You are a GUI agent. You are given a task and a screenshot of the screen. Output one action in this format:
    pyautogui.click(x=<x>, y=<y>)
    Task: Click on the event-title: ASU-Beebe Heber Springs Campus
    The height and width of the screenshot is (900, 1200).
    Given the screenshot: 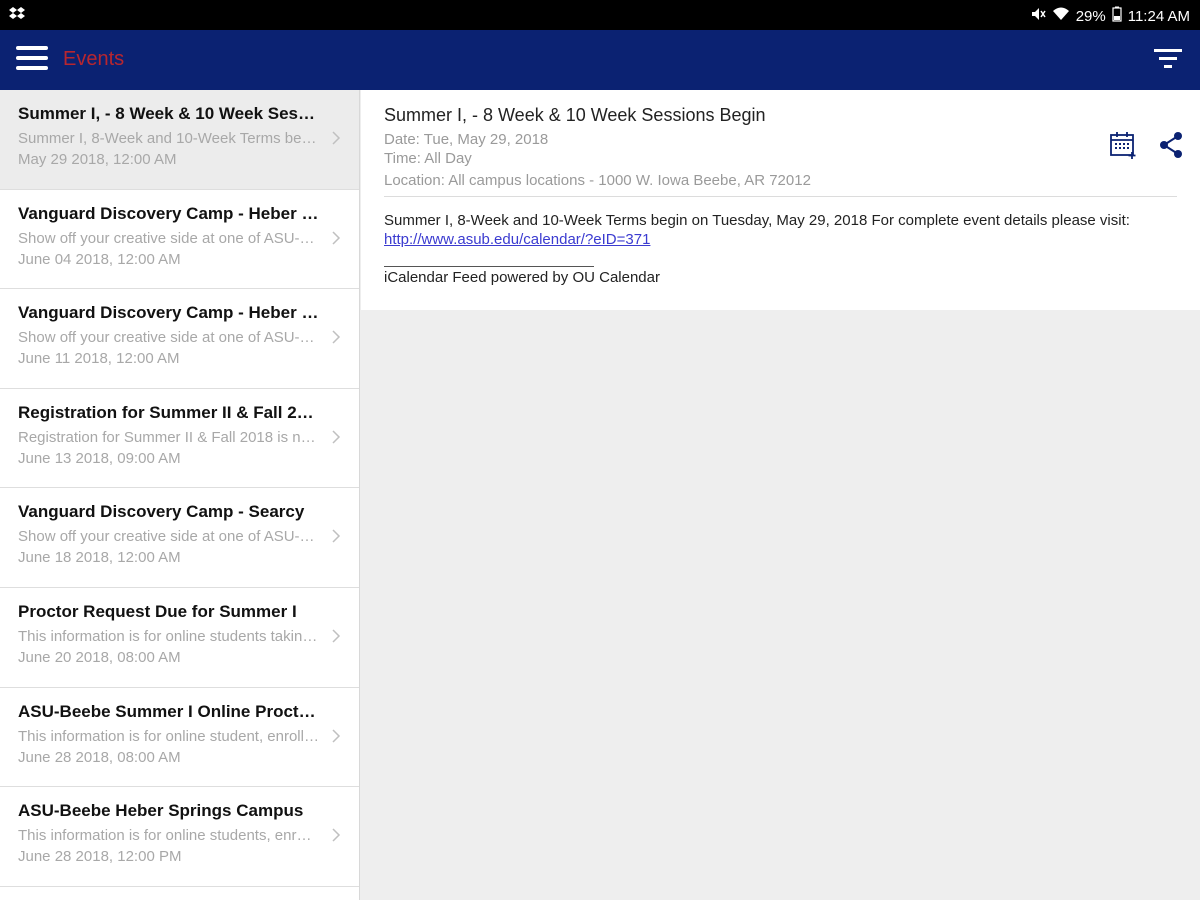 What is the action you would take?
    pyautogui.click(x=161, y=811)
    